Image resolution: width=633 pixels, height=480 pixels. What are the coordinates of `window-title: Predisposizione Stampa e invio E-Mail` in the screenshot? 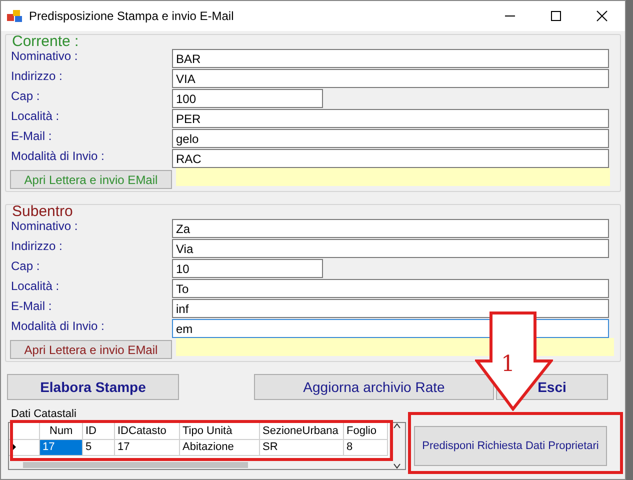 It's located at (131, 16).